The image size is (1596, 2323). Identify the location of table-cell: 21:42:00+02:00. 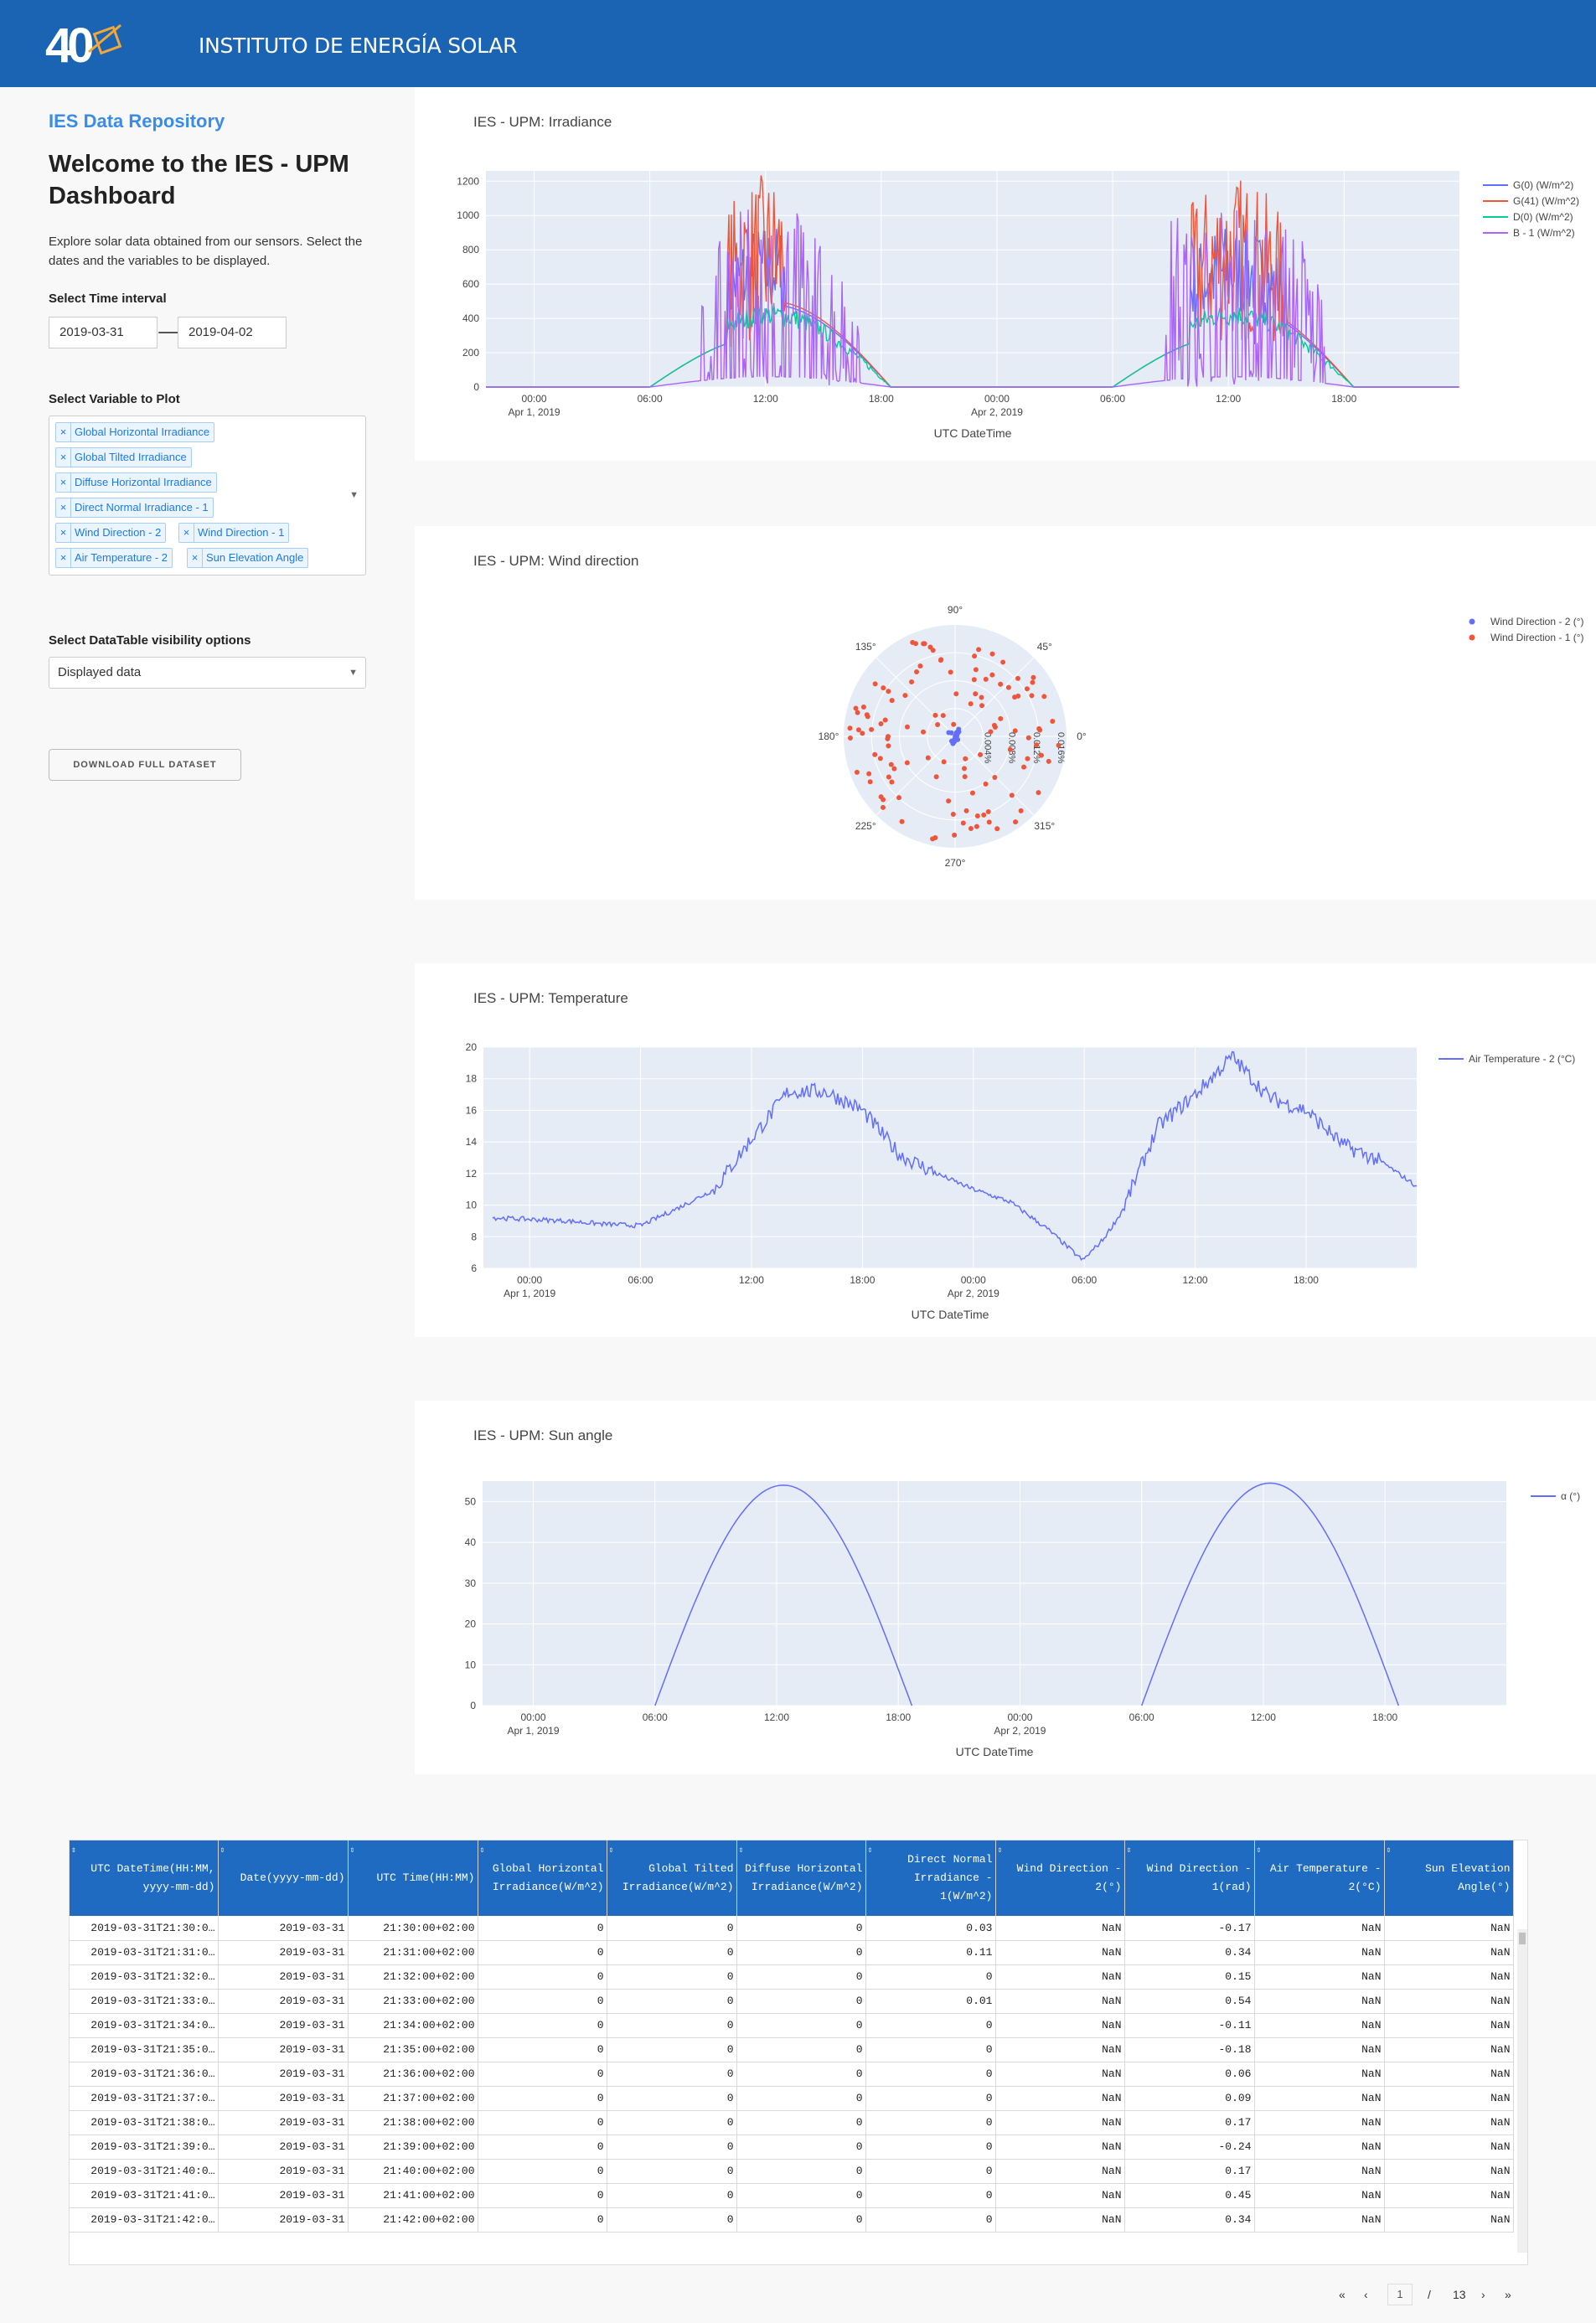
(413, 2220).